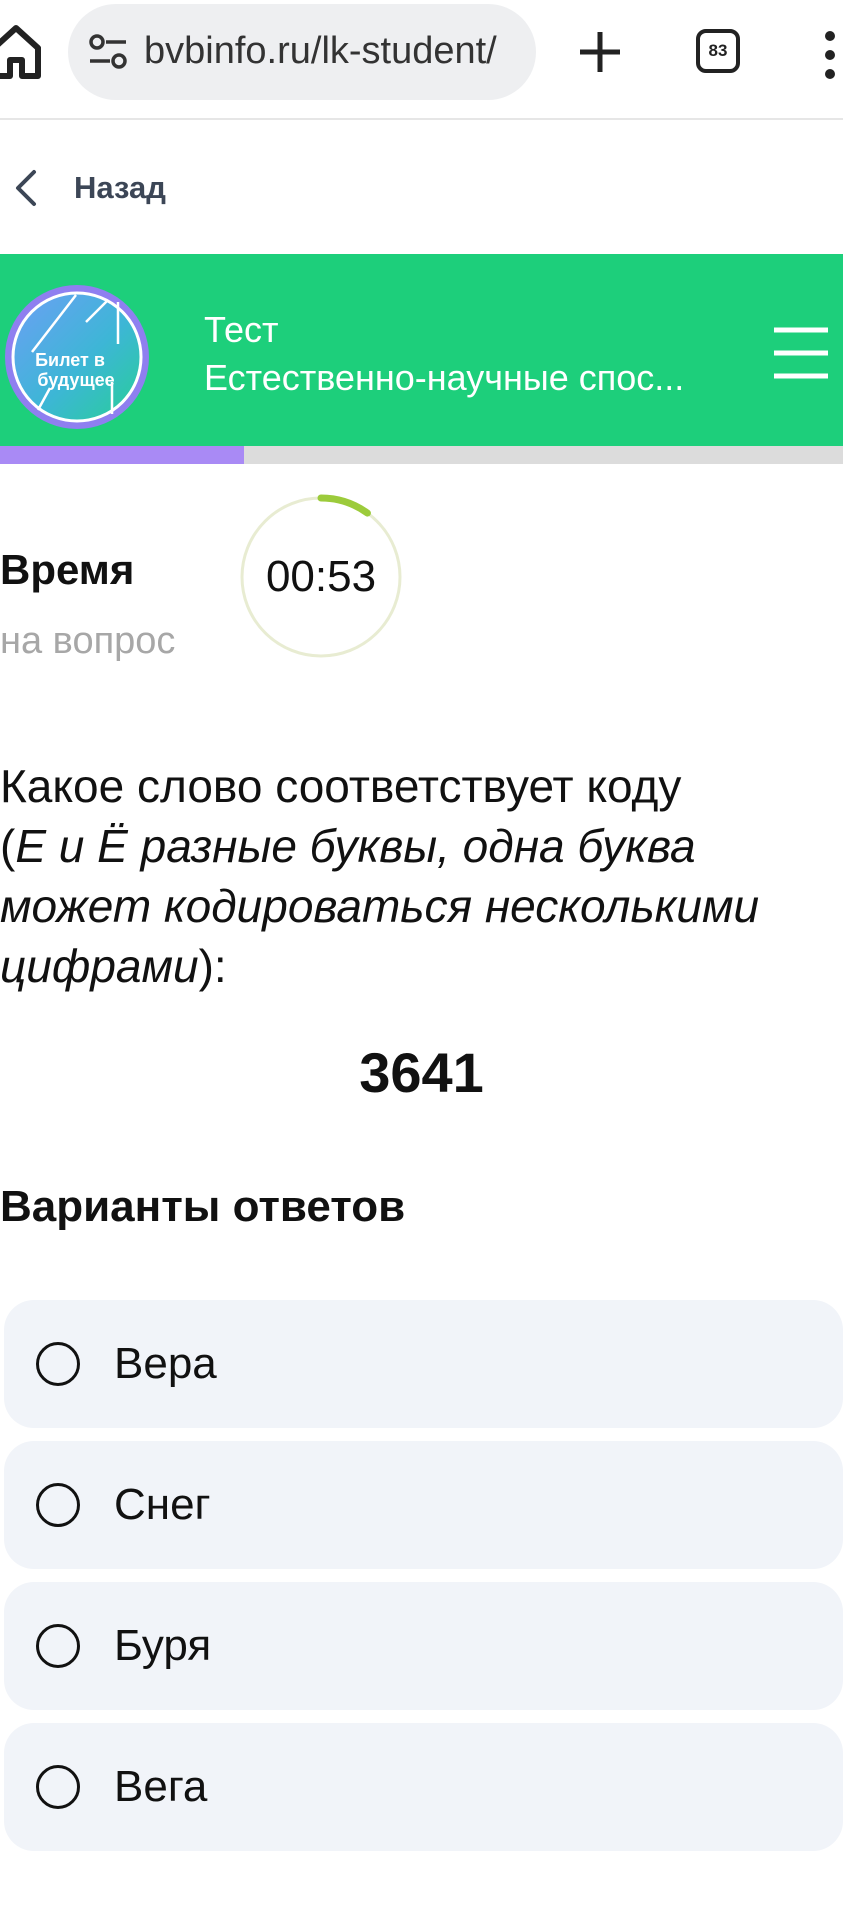  What do you see at coordinates (120, 187) in the screenshot?
I see `back-label: Назад` at bounding box center [120, 187].